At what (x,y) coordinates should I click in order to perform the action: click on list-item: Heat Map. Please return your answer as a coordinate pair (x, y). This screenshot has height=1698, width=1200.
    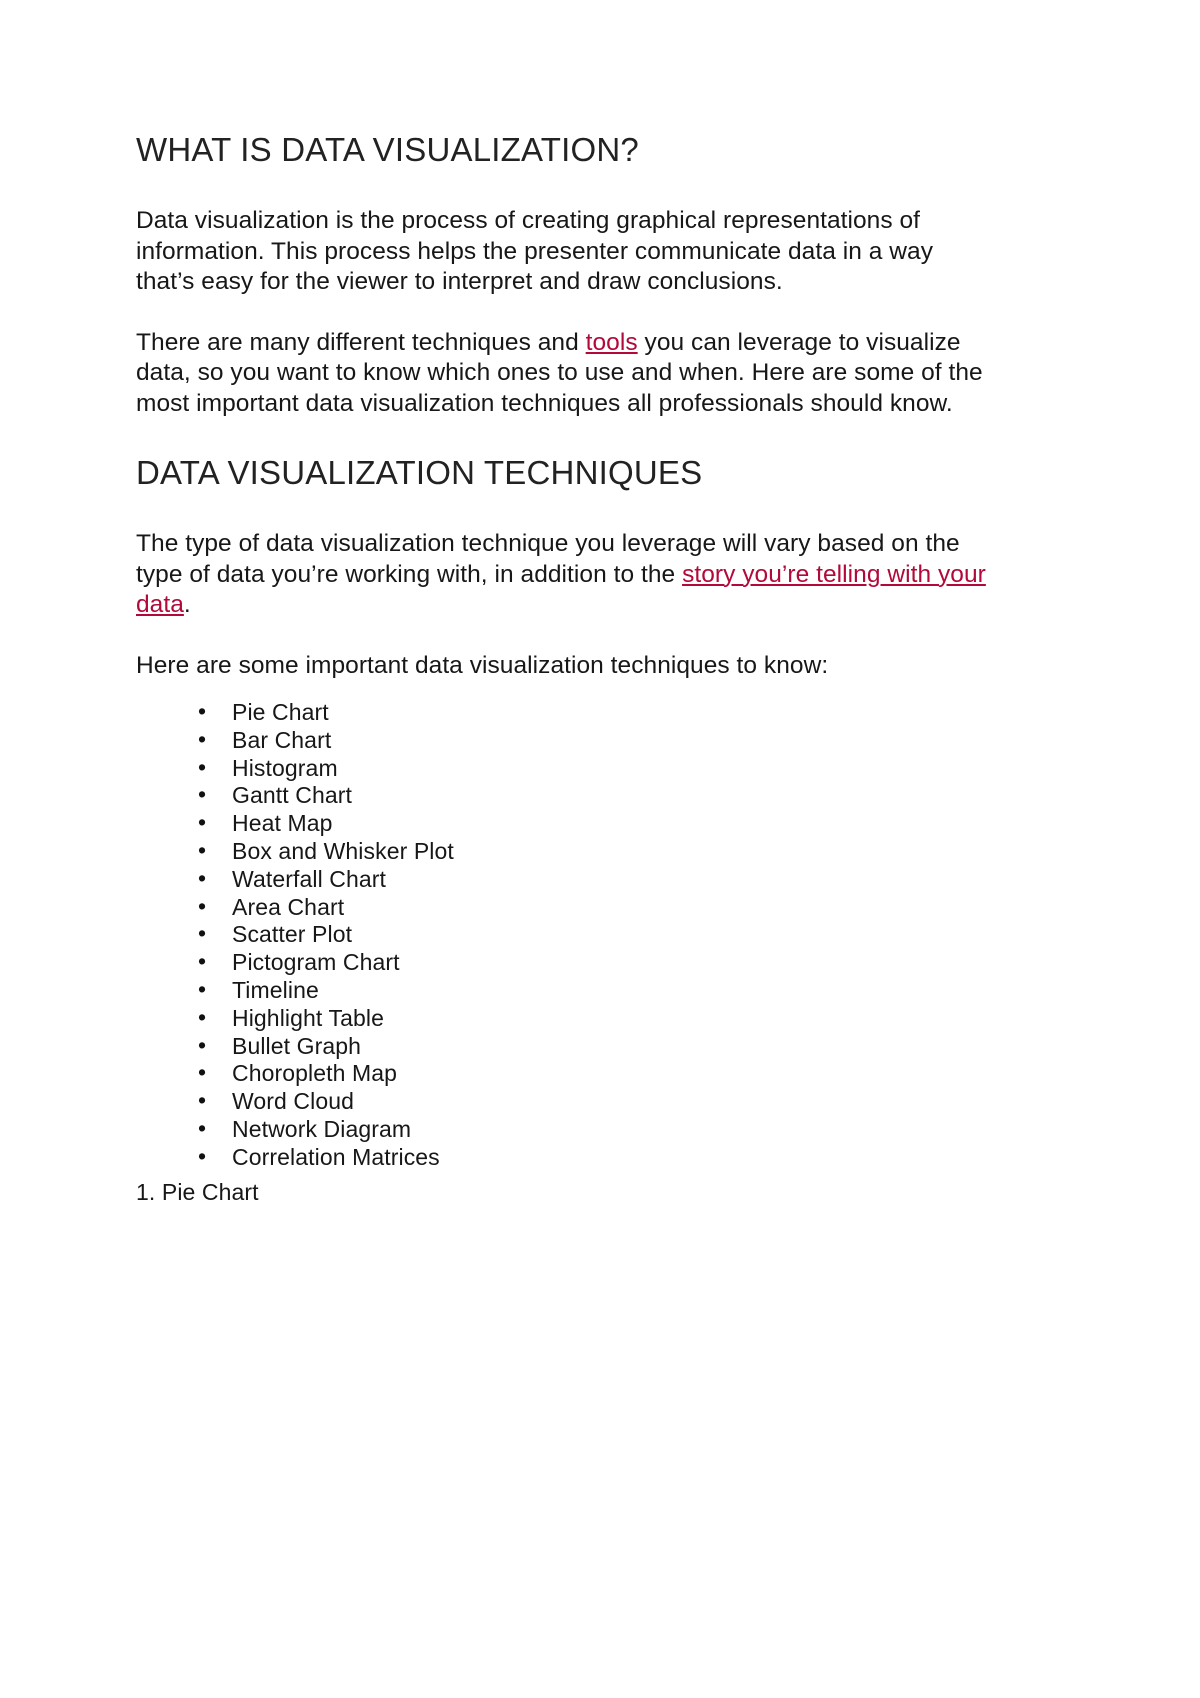
    Looking at the image, I should click on (629, 823).